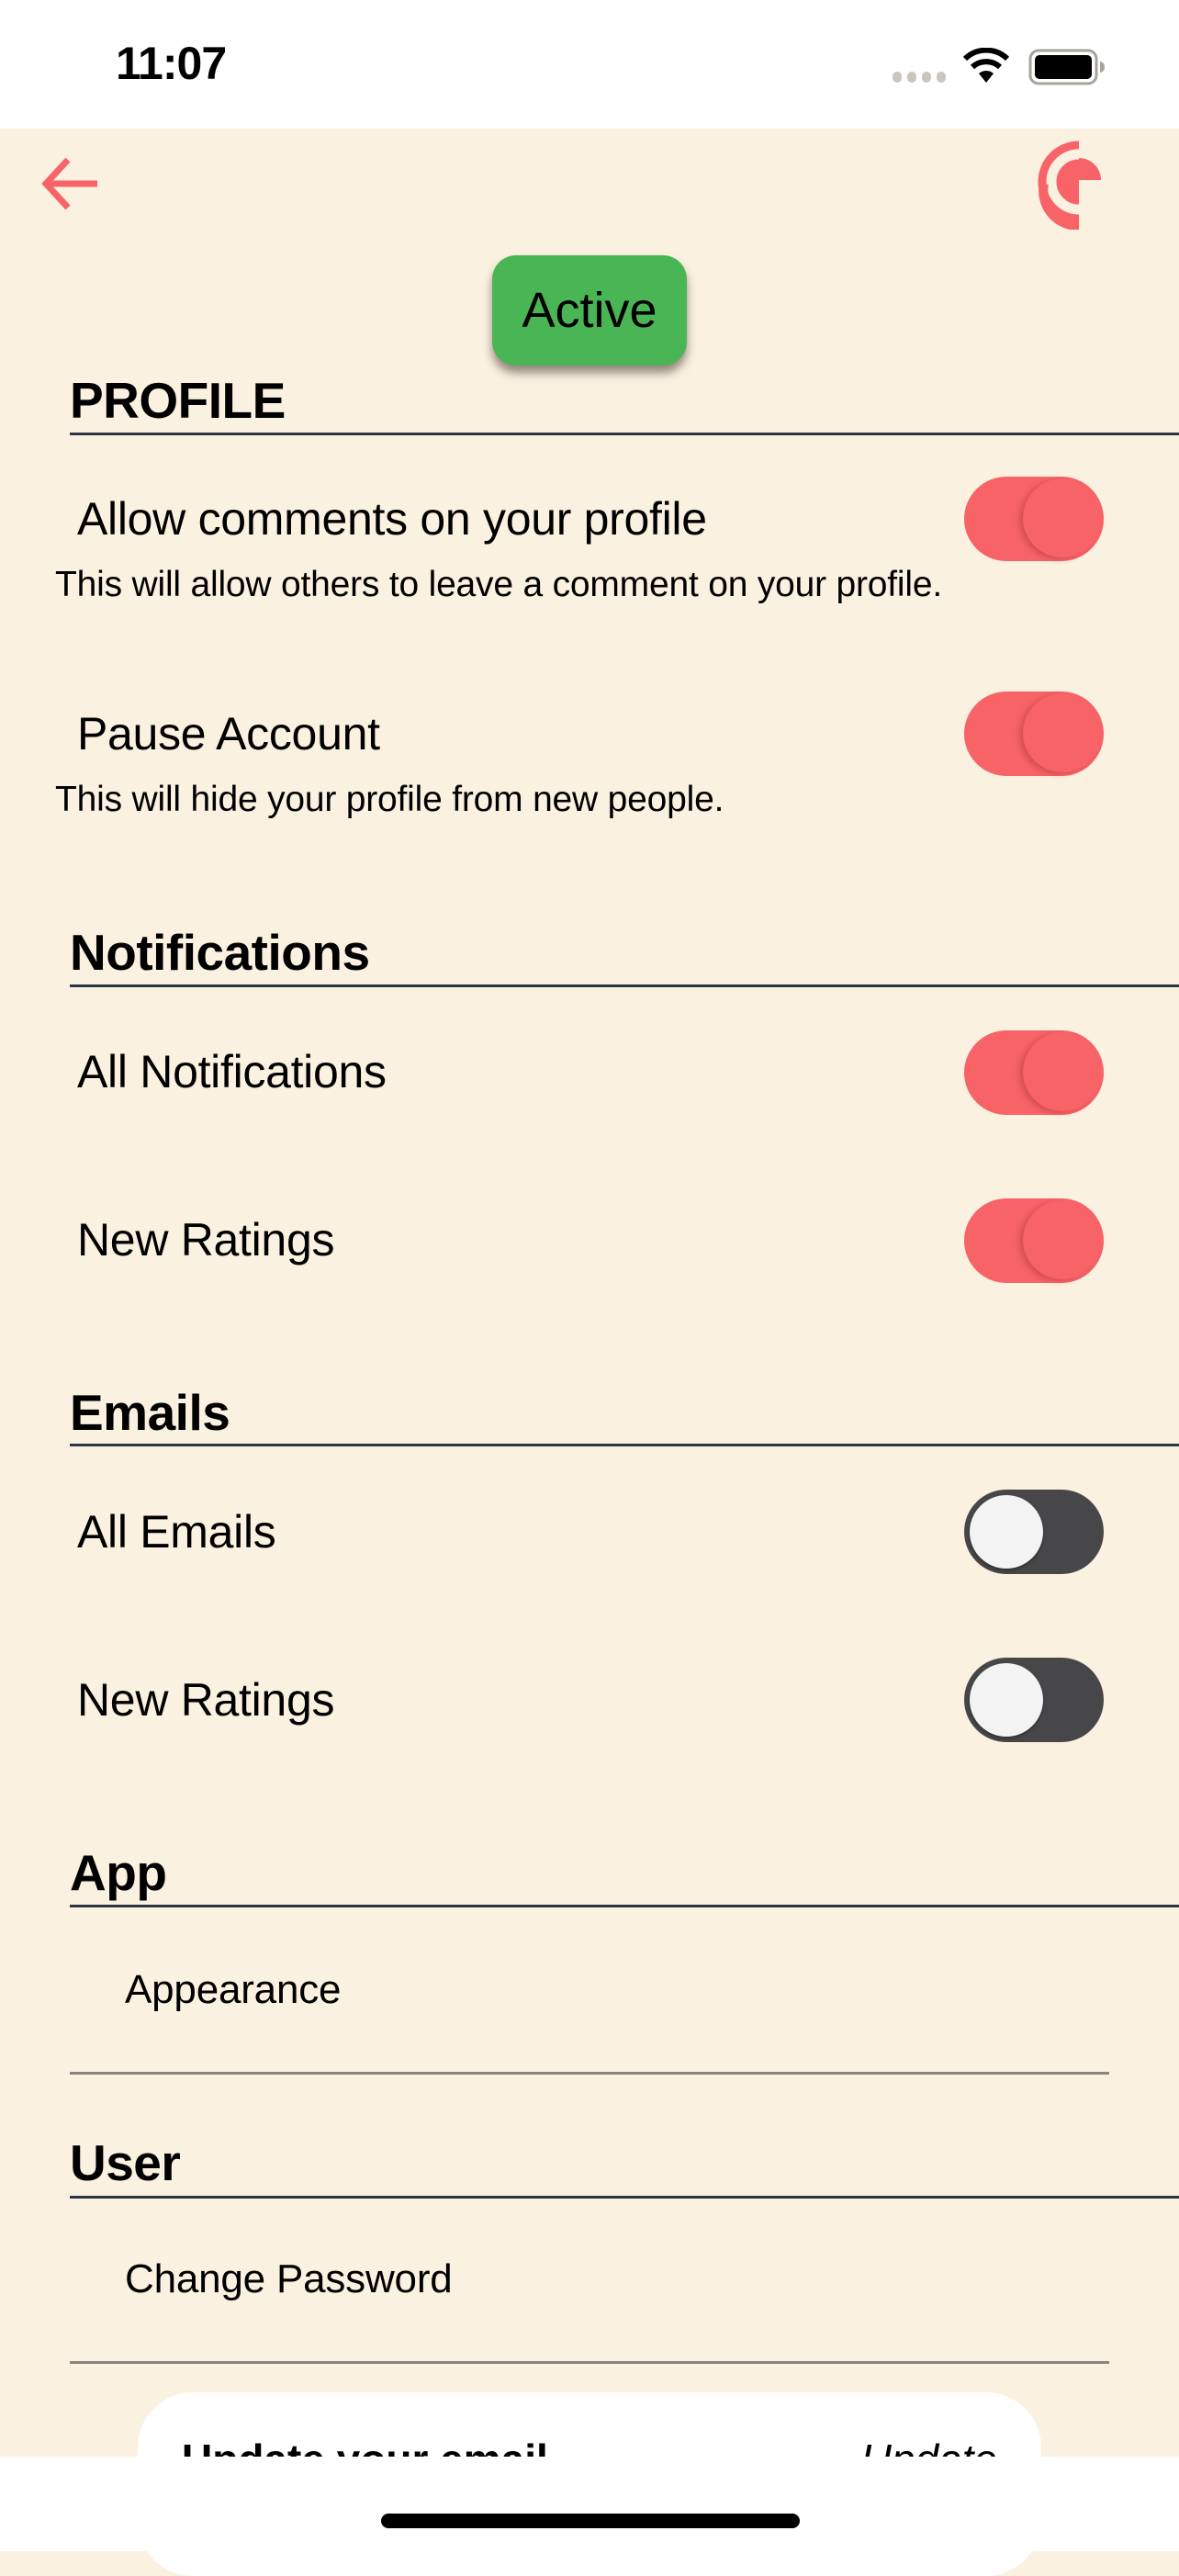 The image size is (1179, 2576). What do you see at coordinates (590, 2521) in the screenshot?
I see `home-indicator` at bounding box center [590, 2521].